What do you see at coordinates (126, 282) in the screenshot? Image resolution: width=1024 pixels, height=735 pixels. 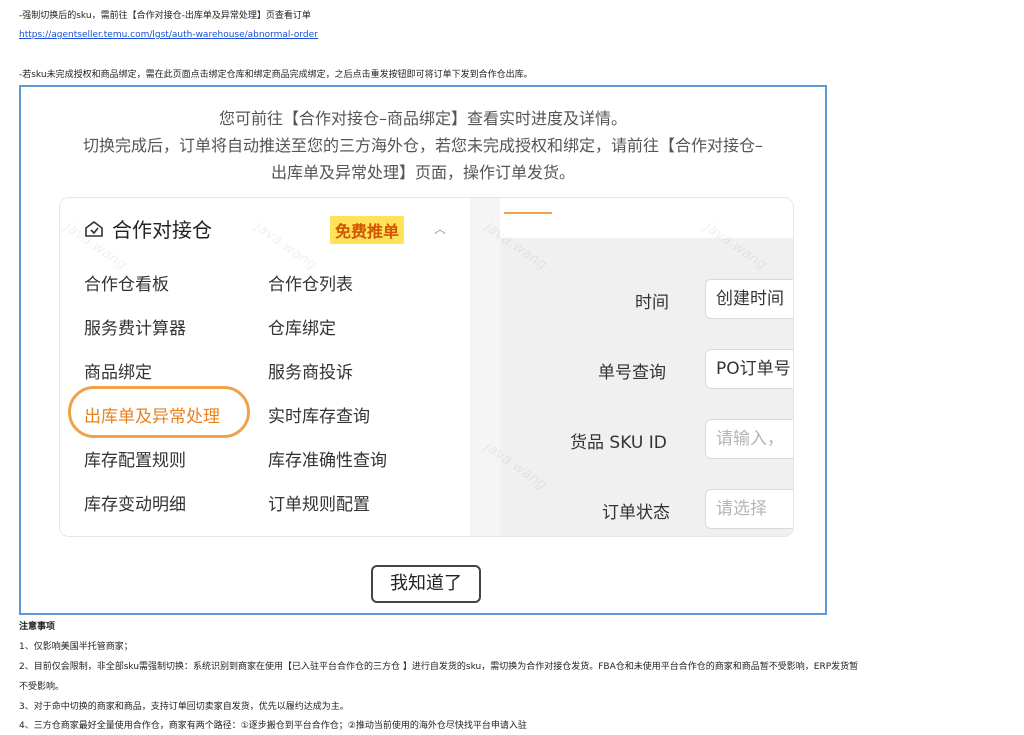 I see `menu-item-warehouse-board: 合作仓看板` at bounding box center [126, 282].